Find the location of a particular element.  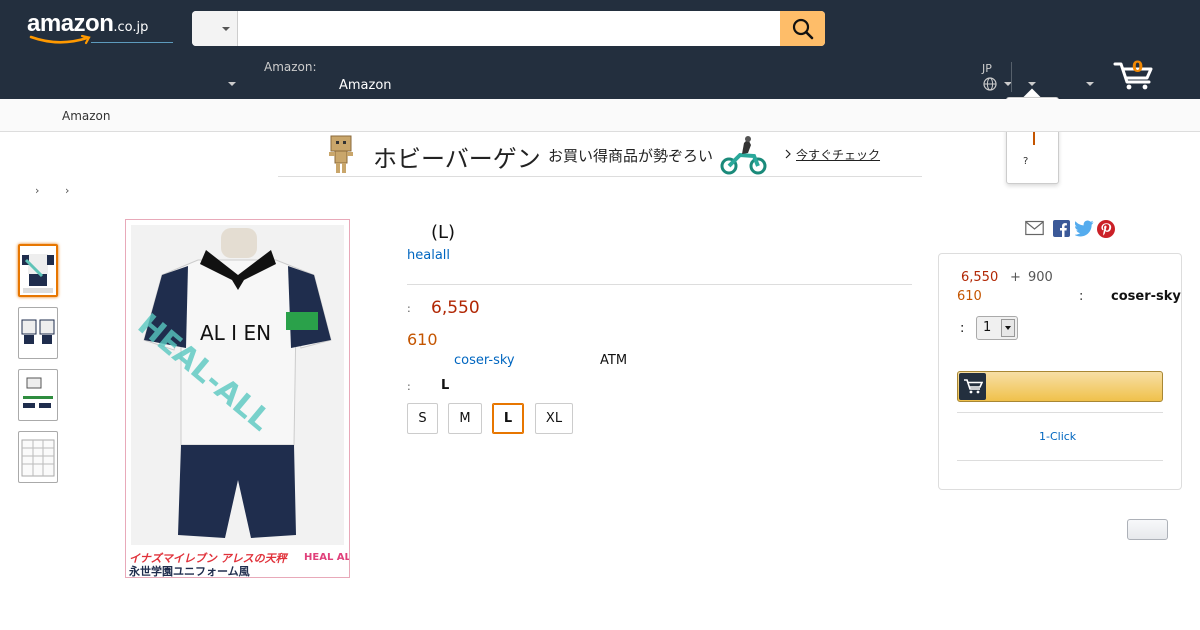

language-selector: JP is located at coordinates (987, 68).